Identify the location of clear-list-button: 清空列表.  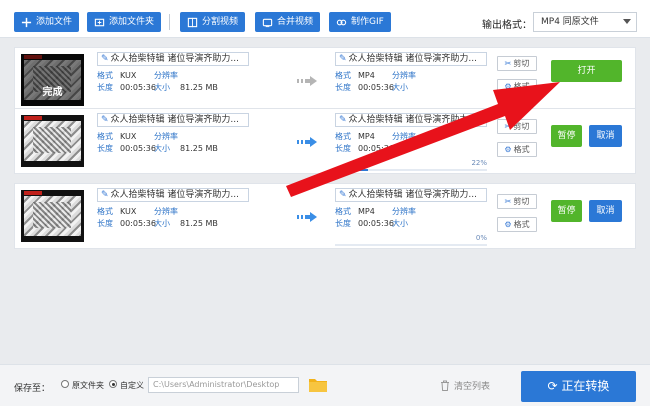
(465, 385).